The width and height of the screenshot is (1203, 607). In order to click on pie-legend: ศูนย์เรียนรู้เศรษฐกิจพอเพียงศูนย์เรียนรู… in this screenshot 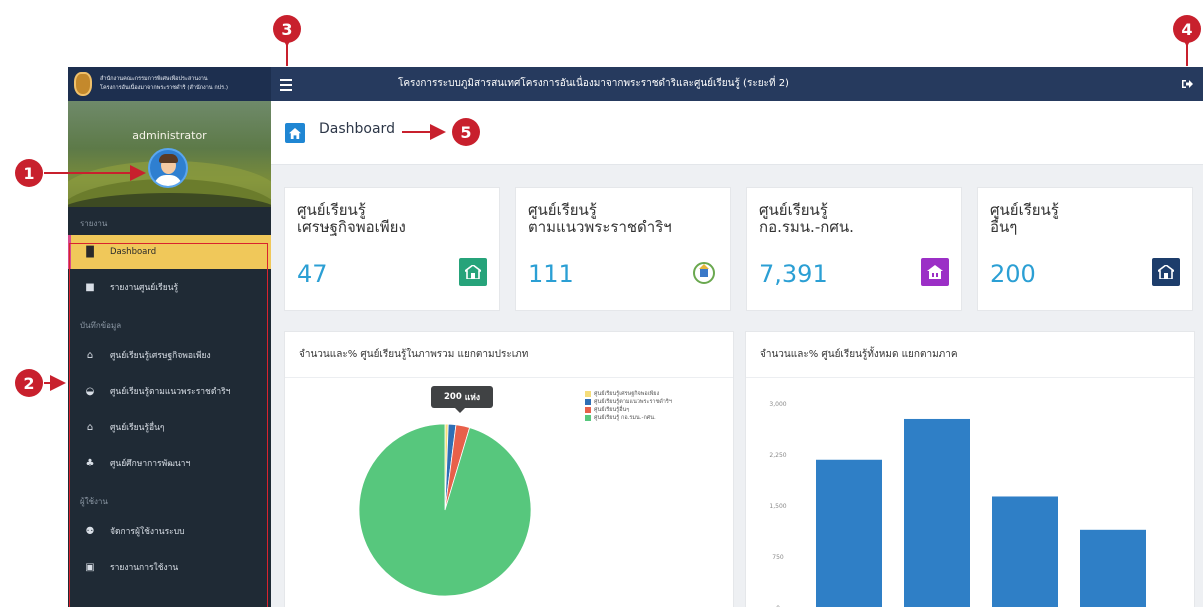, I will do `click(628, 406)`.